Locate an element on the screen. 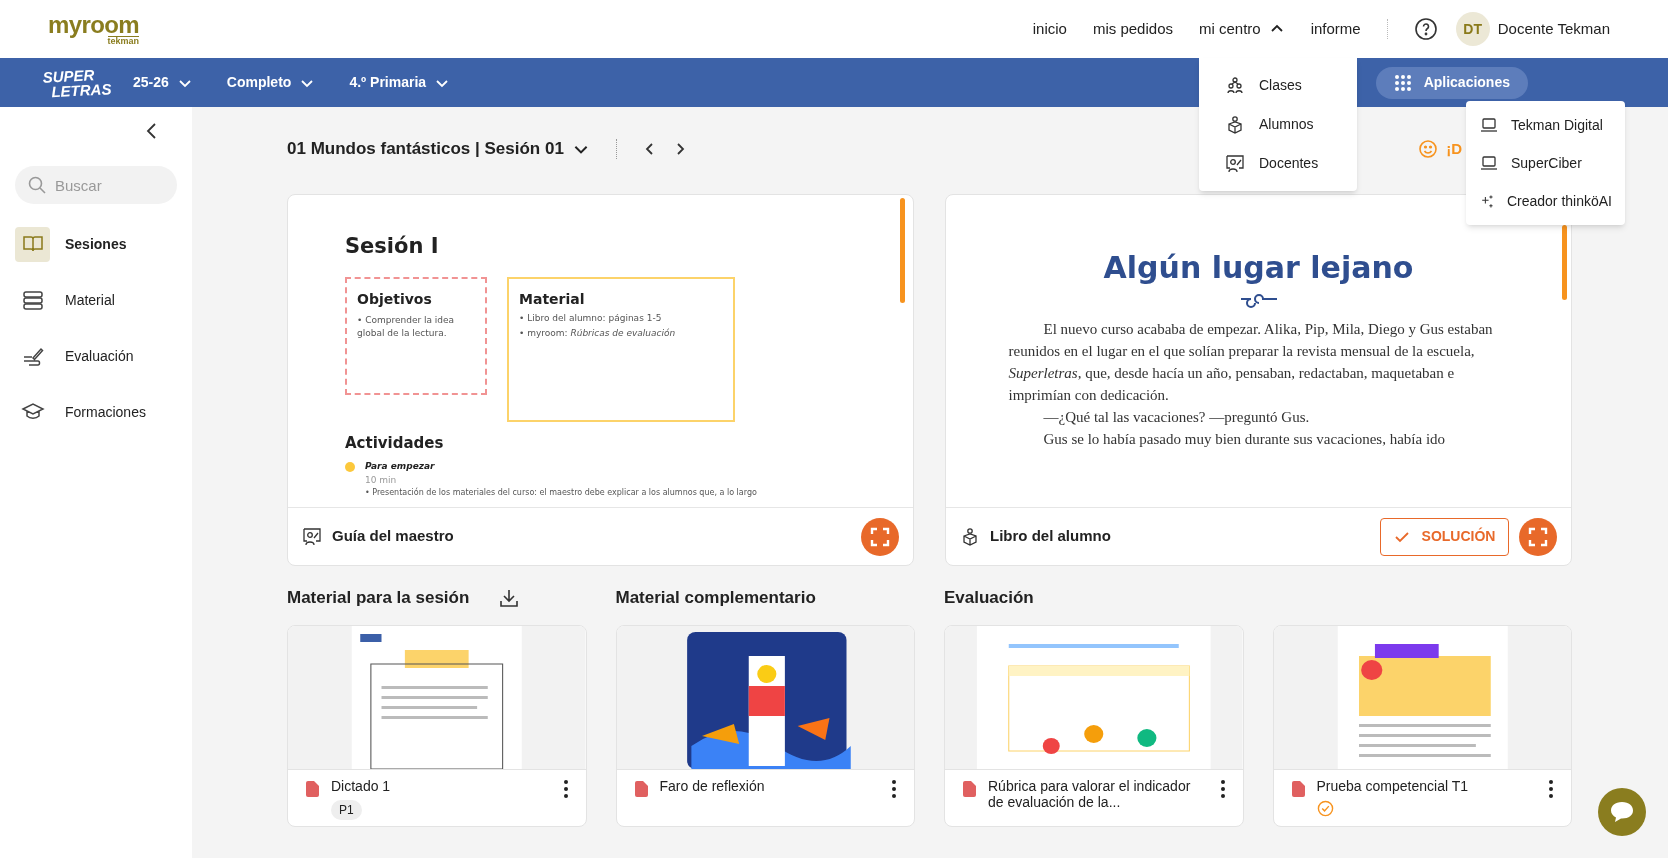  books-icon is located at coordinates (32, 300).